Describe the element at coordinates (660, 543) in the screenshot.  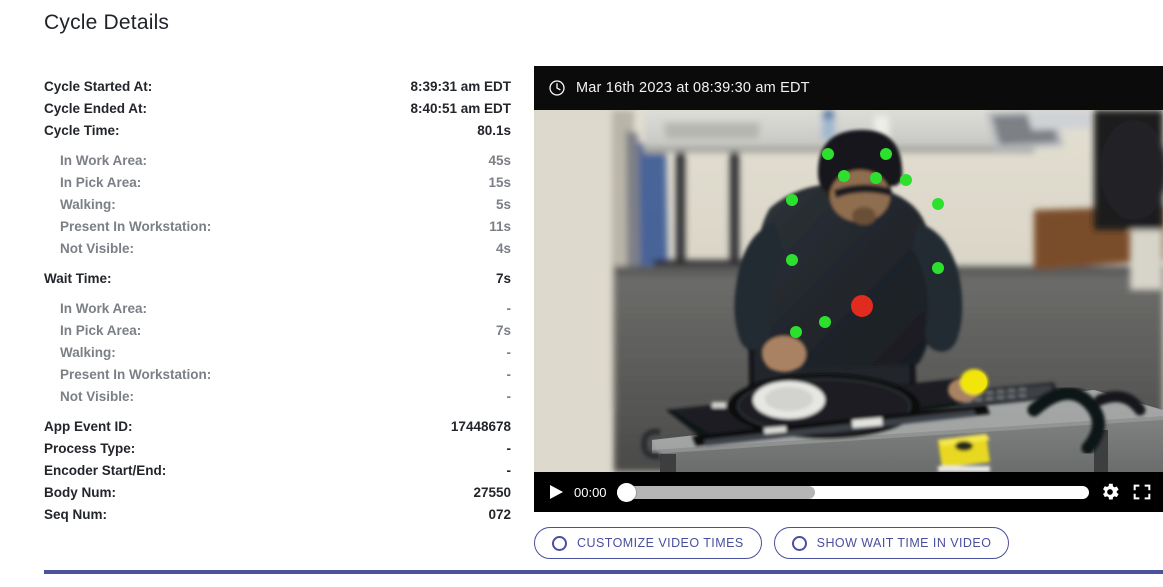
I see `action-button-label: CUSTOMIZE VIDEO TIMES` at that location.